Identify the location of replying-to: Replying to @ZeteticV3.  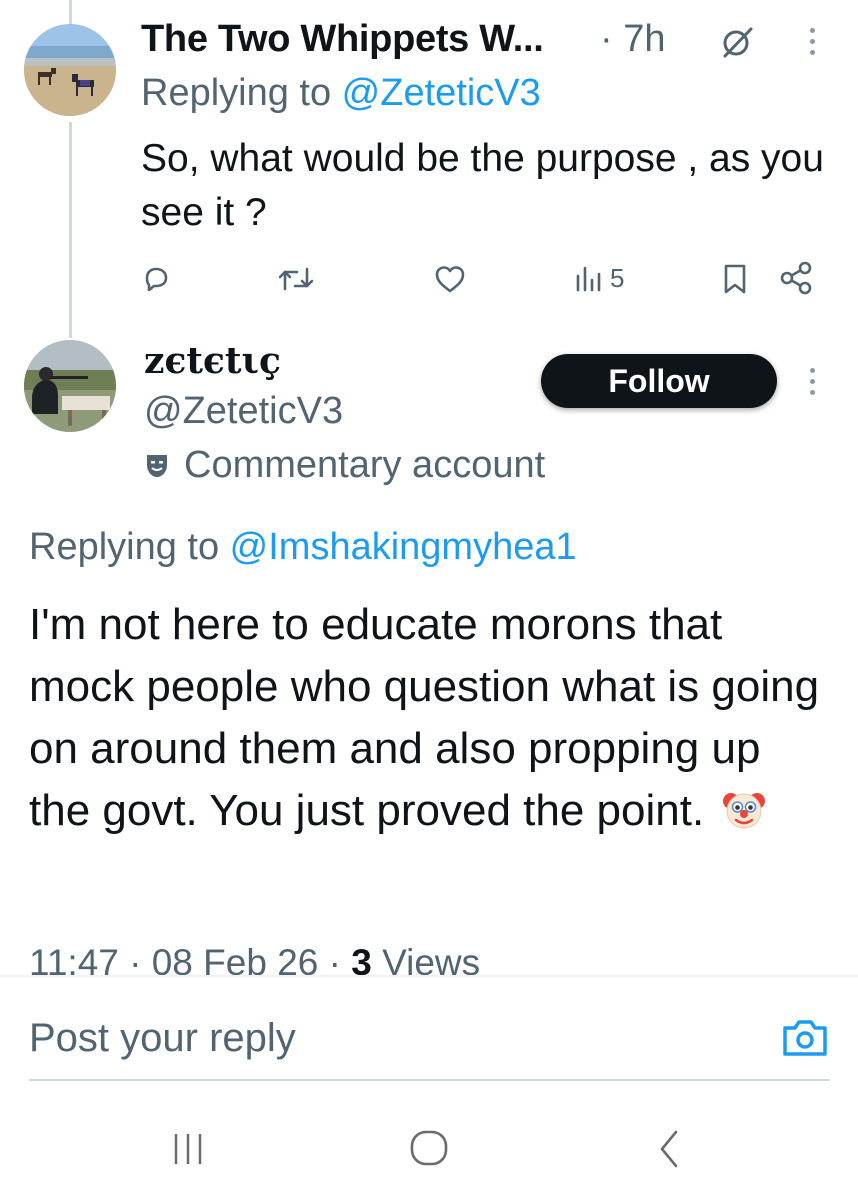
(341, 93).